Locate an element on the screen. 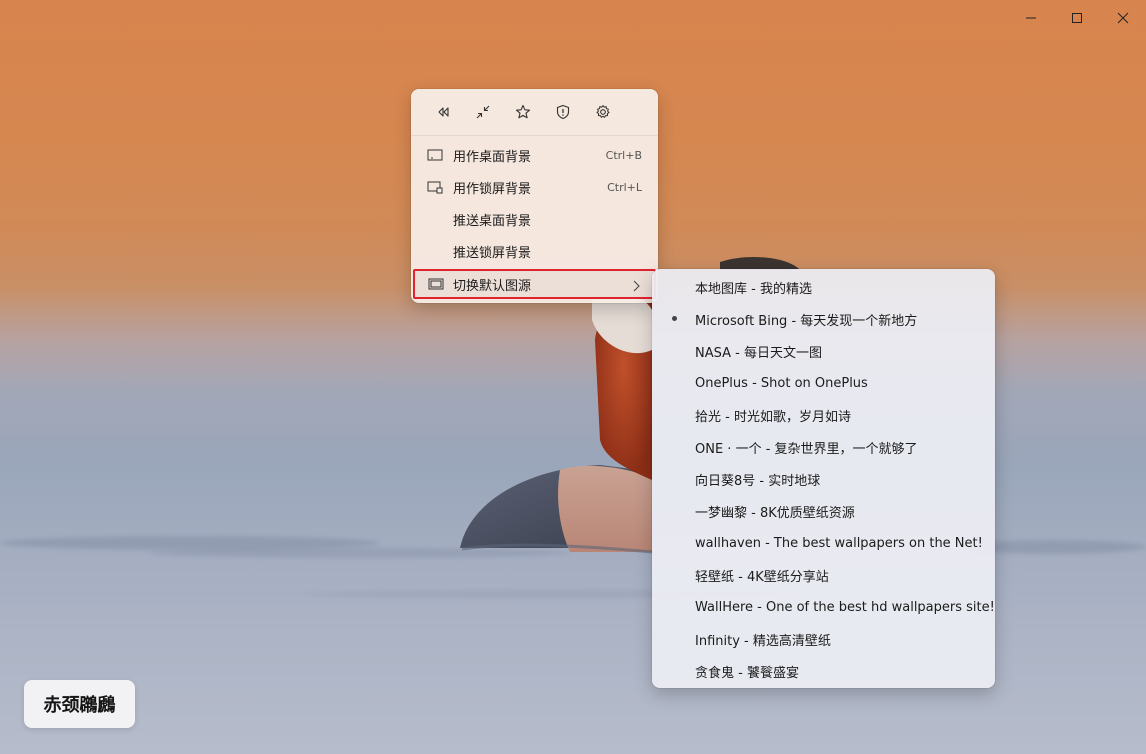  source-item: Infinity - 精选高清壁纸 is located at coordinates (823, 639).